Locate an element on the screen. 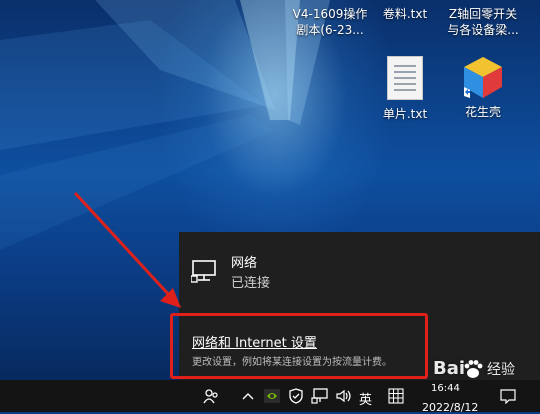  clock-date: 2022/8/12 is located at coordinates (450, 407).